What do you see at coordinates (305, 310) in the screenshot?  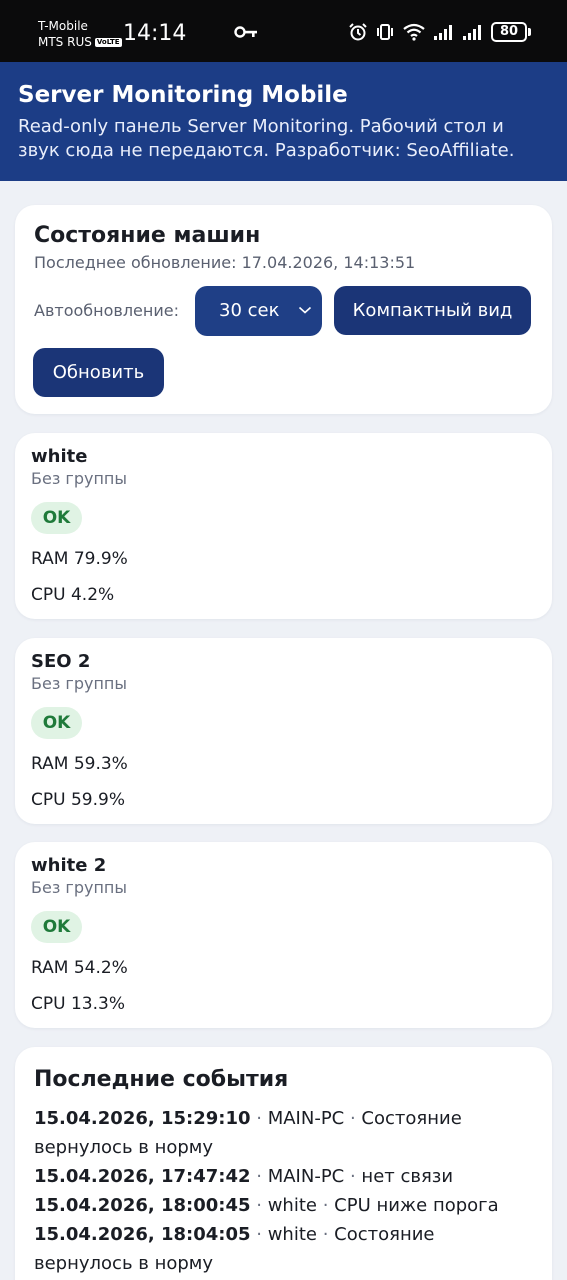 I see `chevron-down-icon` at bounding box center [305, 310].